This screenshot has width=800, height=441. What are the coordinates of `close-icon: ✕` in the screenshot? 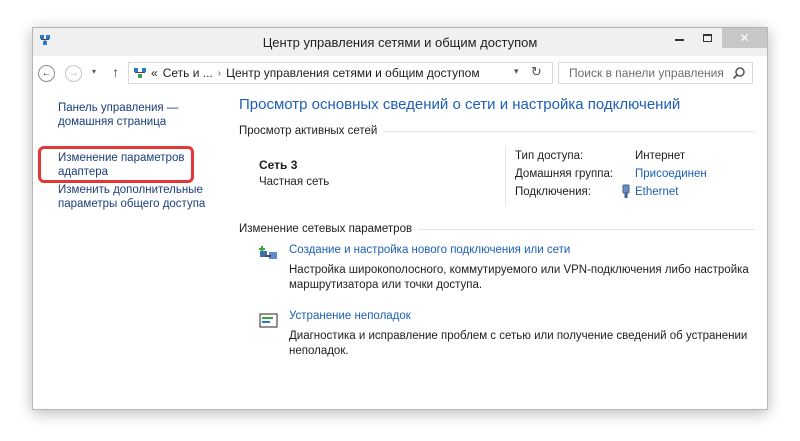 It's located at (744, 38).